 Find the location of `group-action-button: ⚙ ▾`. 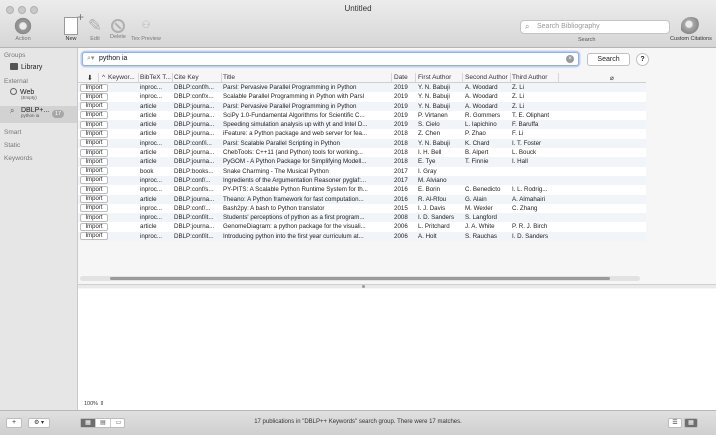

group-action-button: ⚙ ▾ is located at coordinates (39, 423).